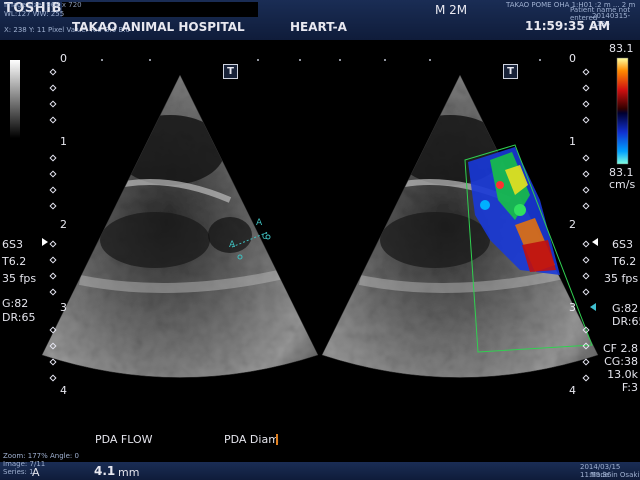 The width and height of the screenshot is (640, 480). What do you see at coordinates (593, 307) in the screenshot?
I see `right-cf-focus-marker-icon` at bounding box center [593, 307].